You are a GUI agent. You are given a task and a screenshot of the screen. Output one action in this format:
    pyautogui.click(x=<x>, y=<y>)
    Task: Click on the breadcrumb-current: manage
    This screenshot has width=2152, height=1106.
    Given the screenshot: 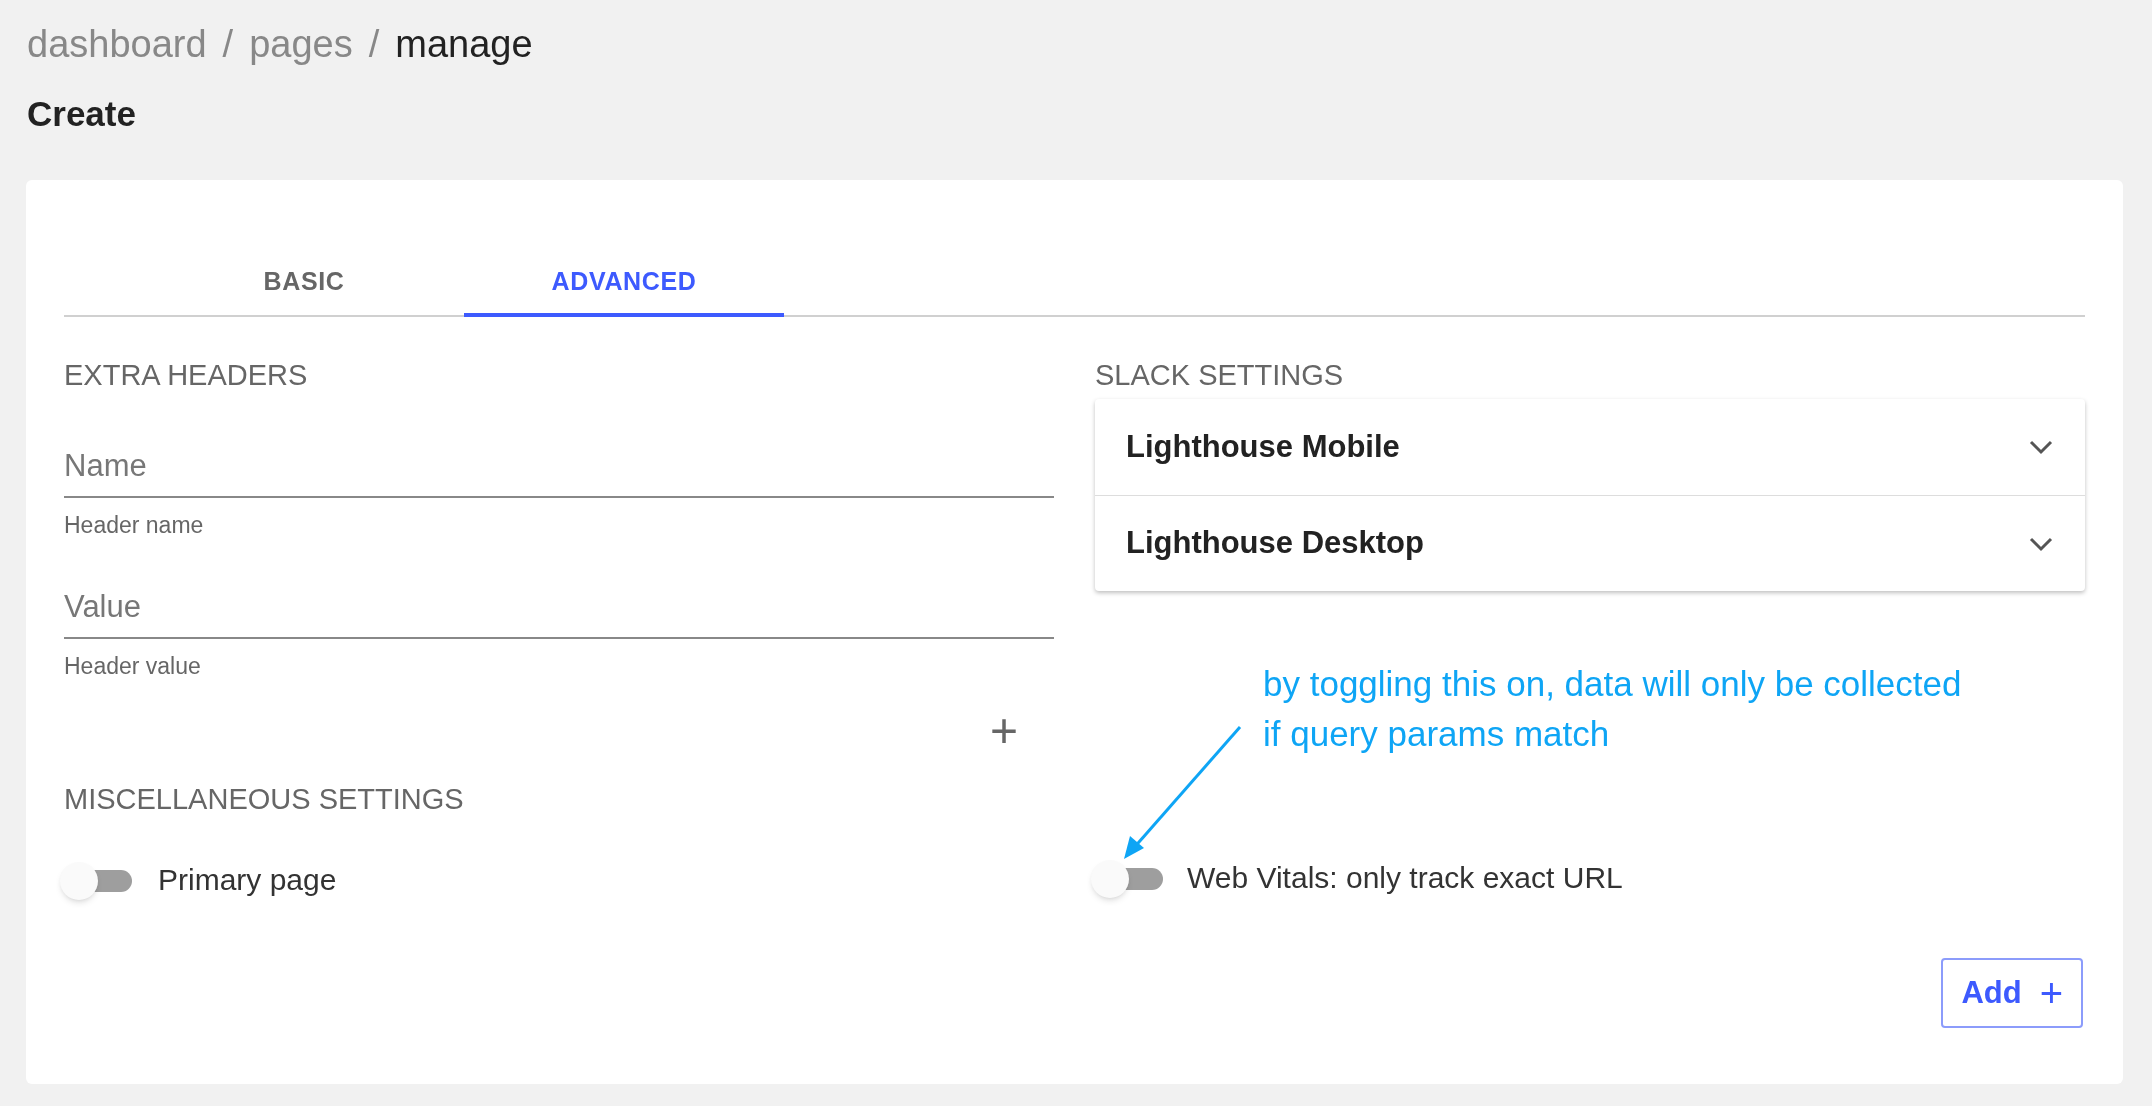 What is the action you would take?
    pyautogui.click(x=464, y=44)
    